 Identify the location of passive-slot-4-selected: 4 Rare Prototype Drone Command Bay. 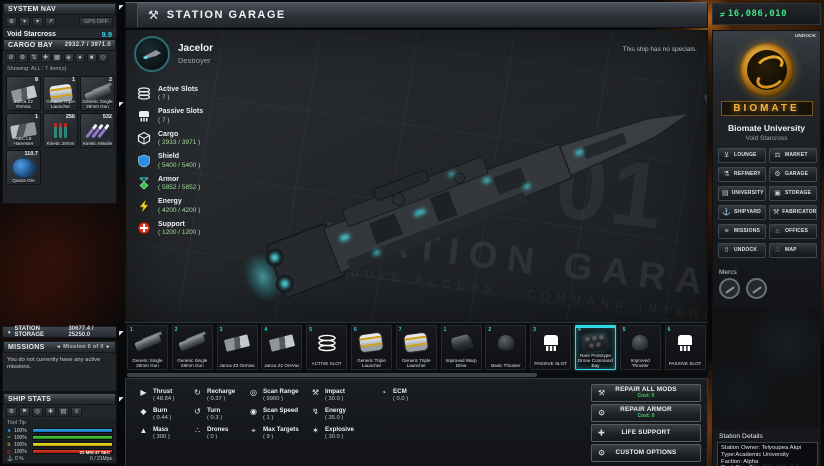
(595, 347).